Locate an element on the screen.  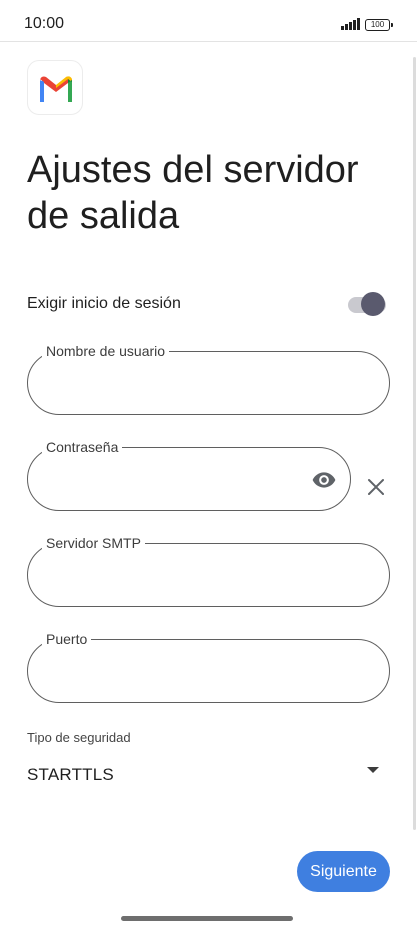
app-logo is located at coordinates (55, 87).